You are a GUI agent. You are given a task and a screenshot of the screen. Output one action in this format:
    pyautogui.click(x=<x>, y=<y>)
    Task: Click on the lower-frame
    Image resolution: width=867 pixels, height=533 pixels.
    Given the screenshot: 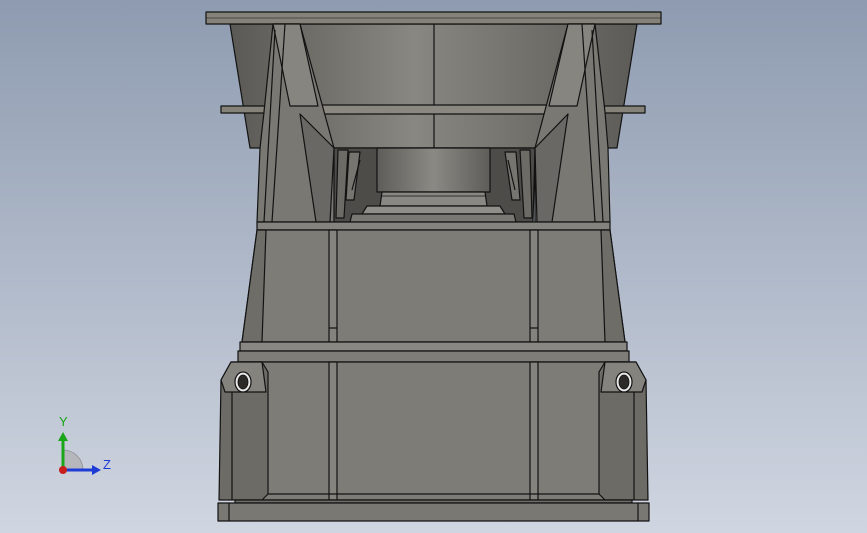 What is the action you would take?
    pyautogui.click(x=433, y=431)
    